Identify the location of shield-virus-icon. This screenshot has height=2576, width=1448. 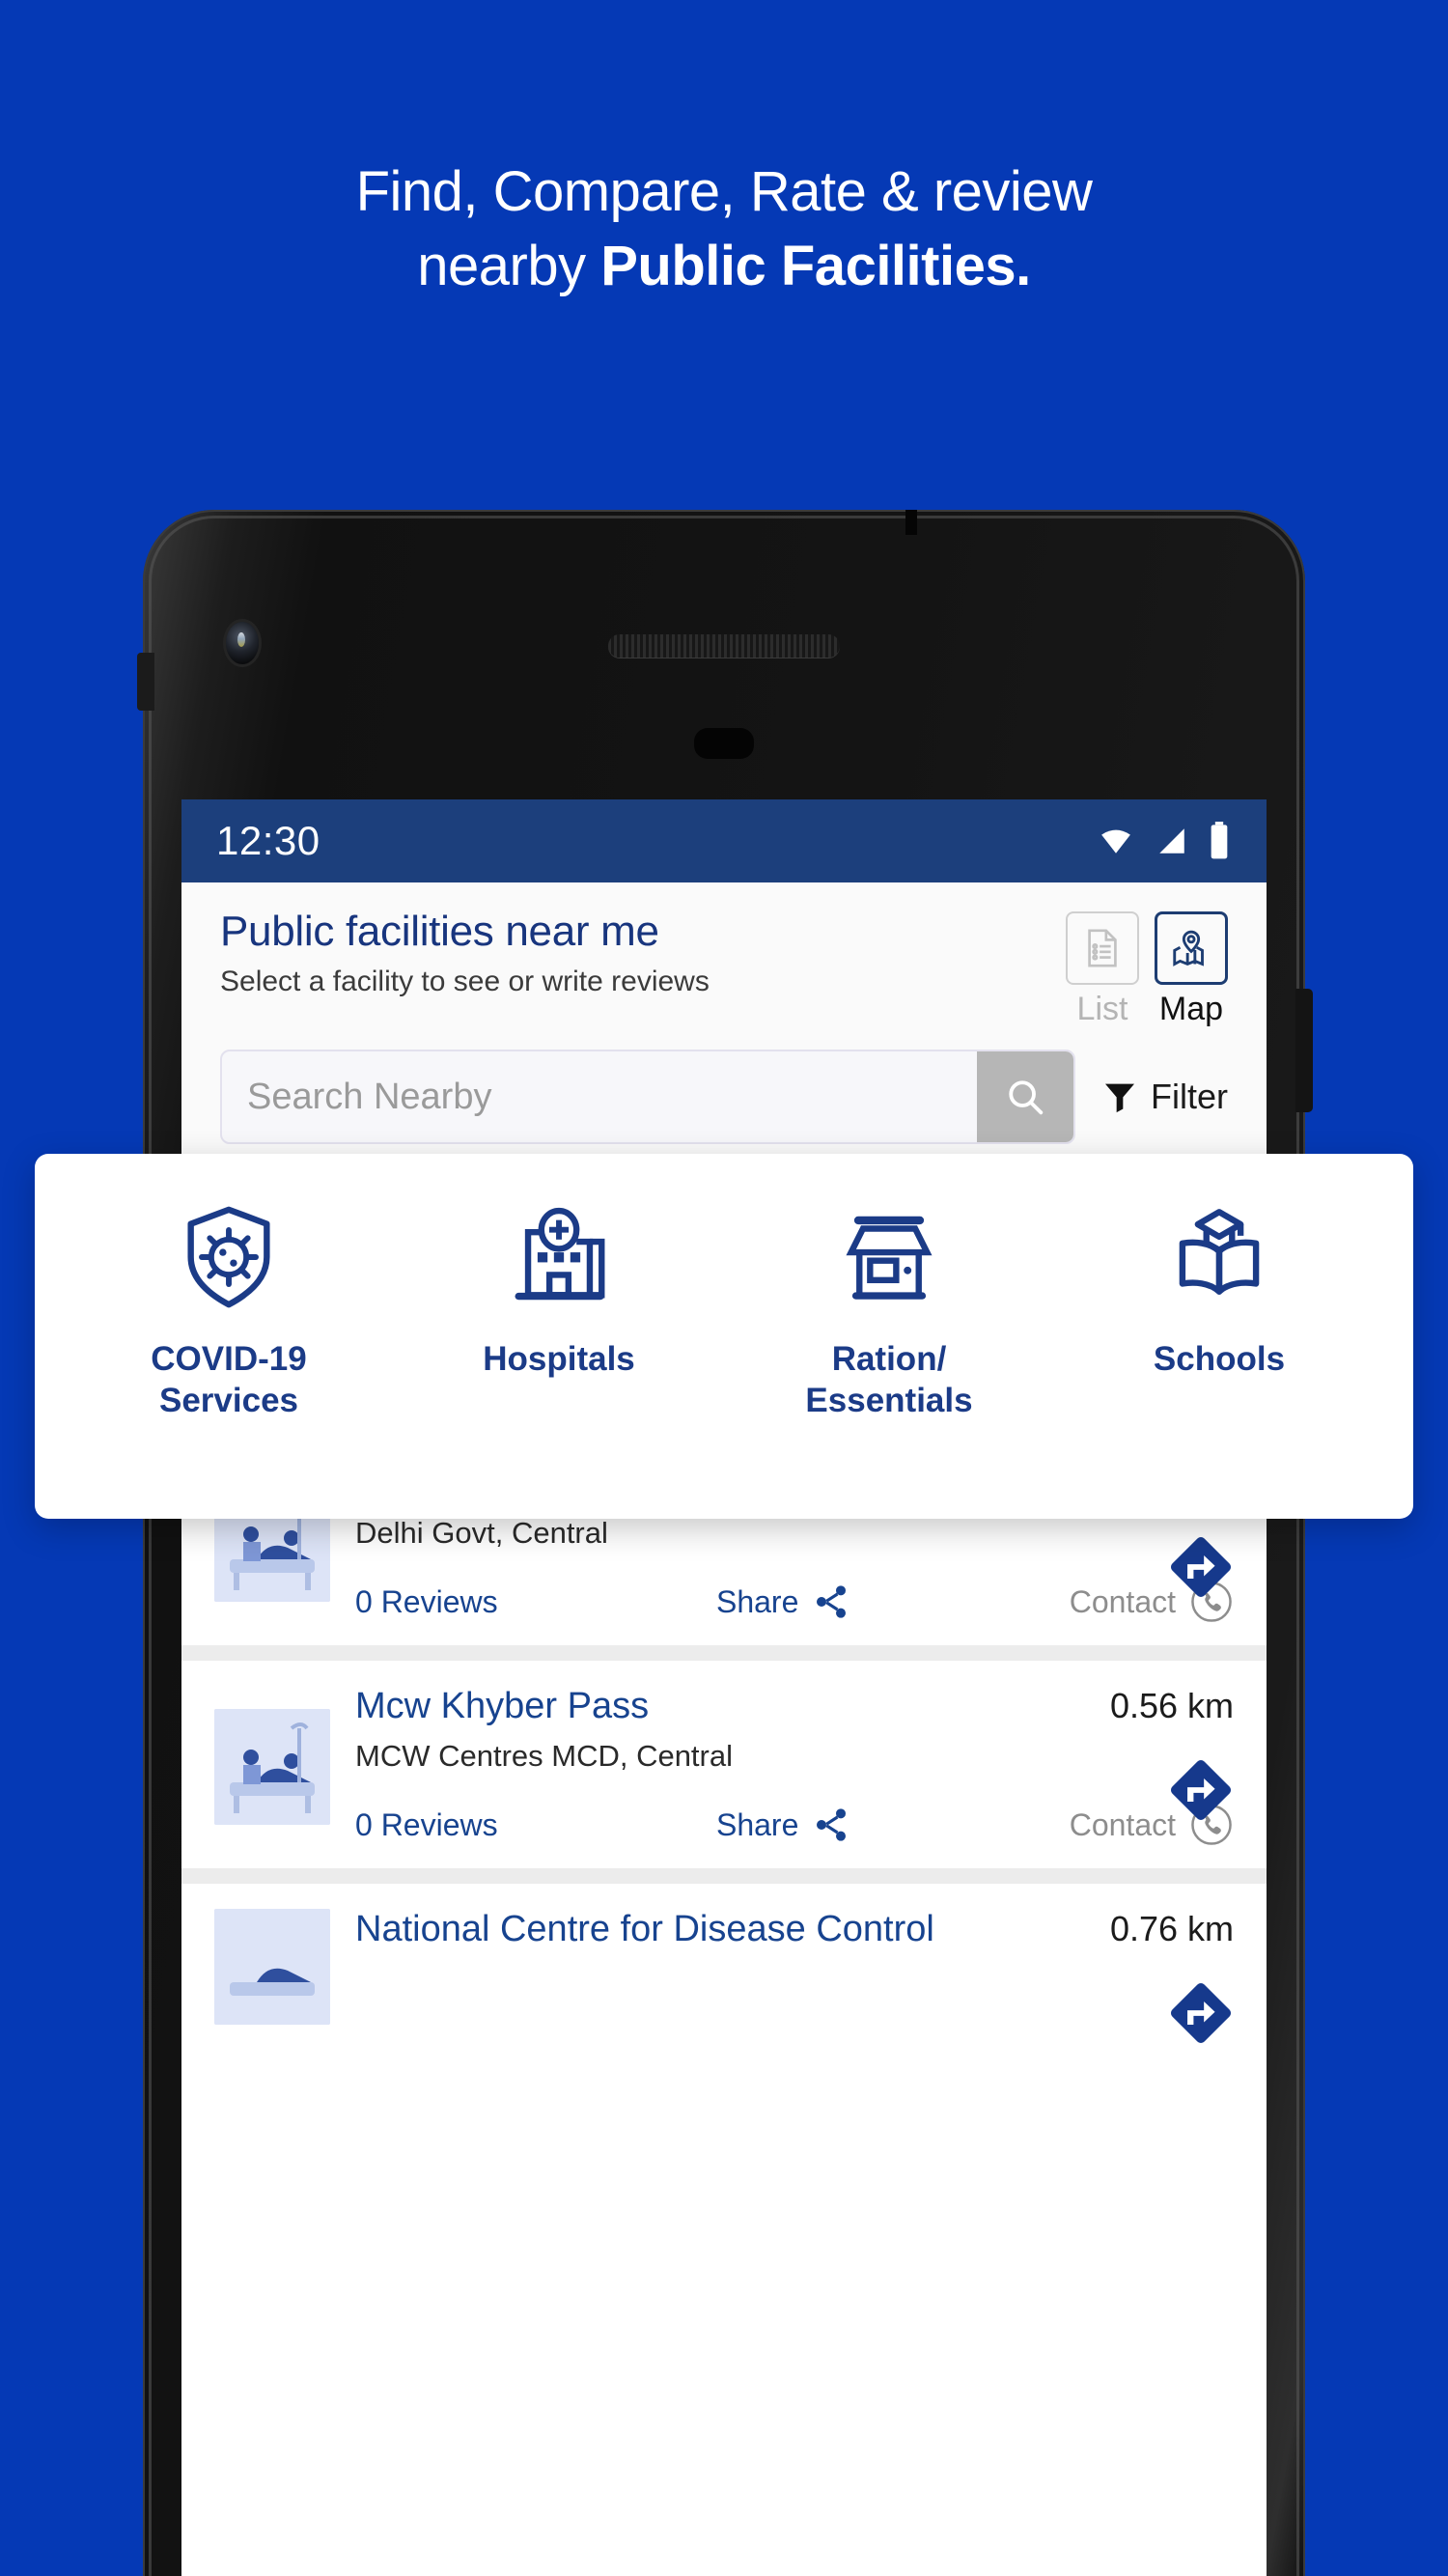
(229, 1257).